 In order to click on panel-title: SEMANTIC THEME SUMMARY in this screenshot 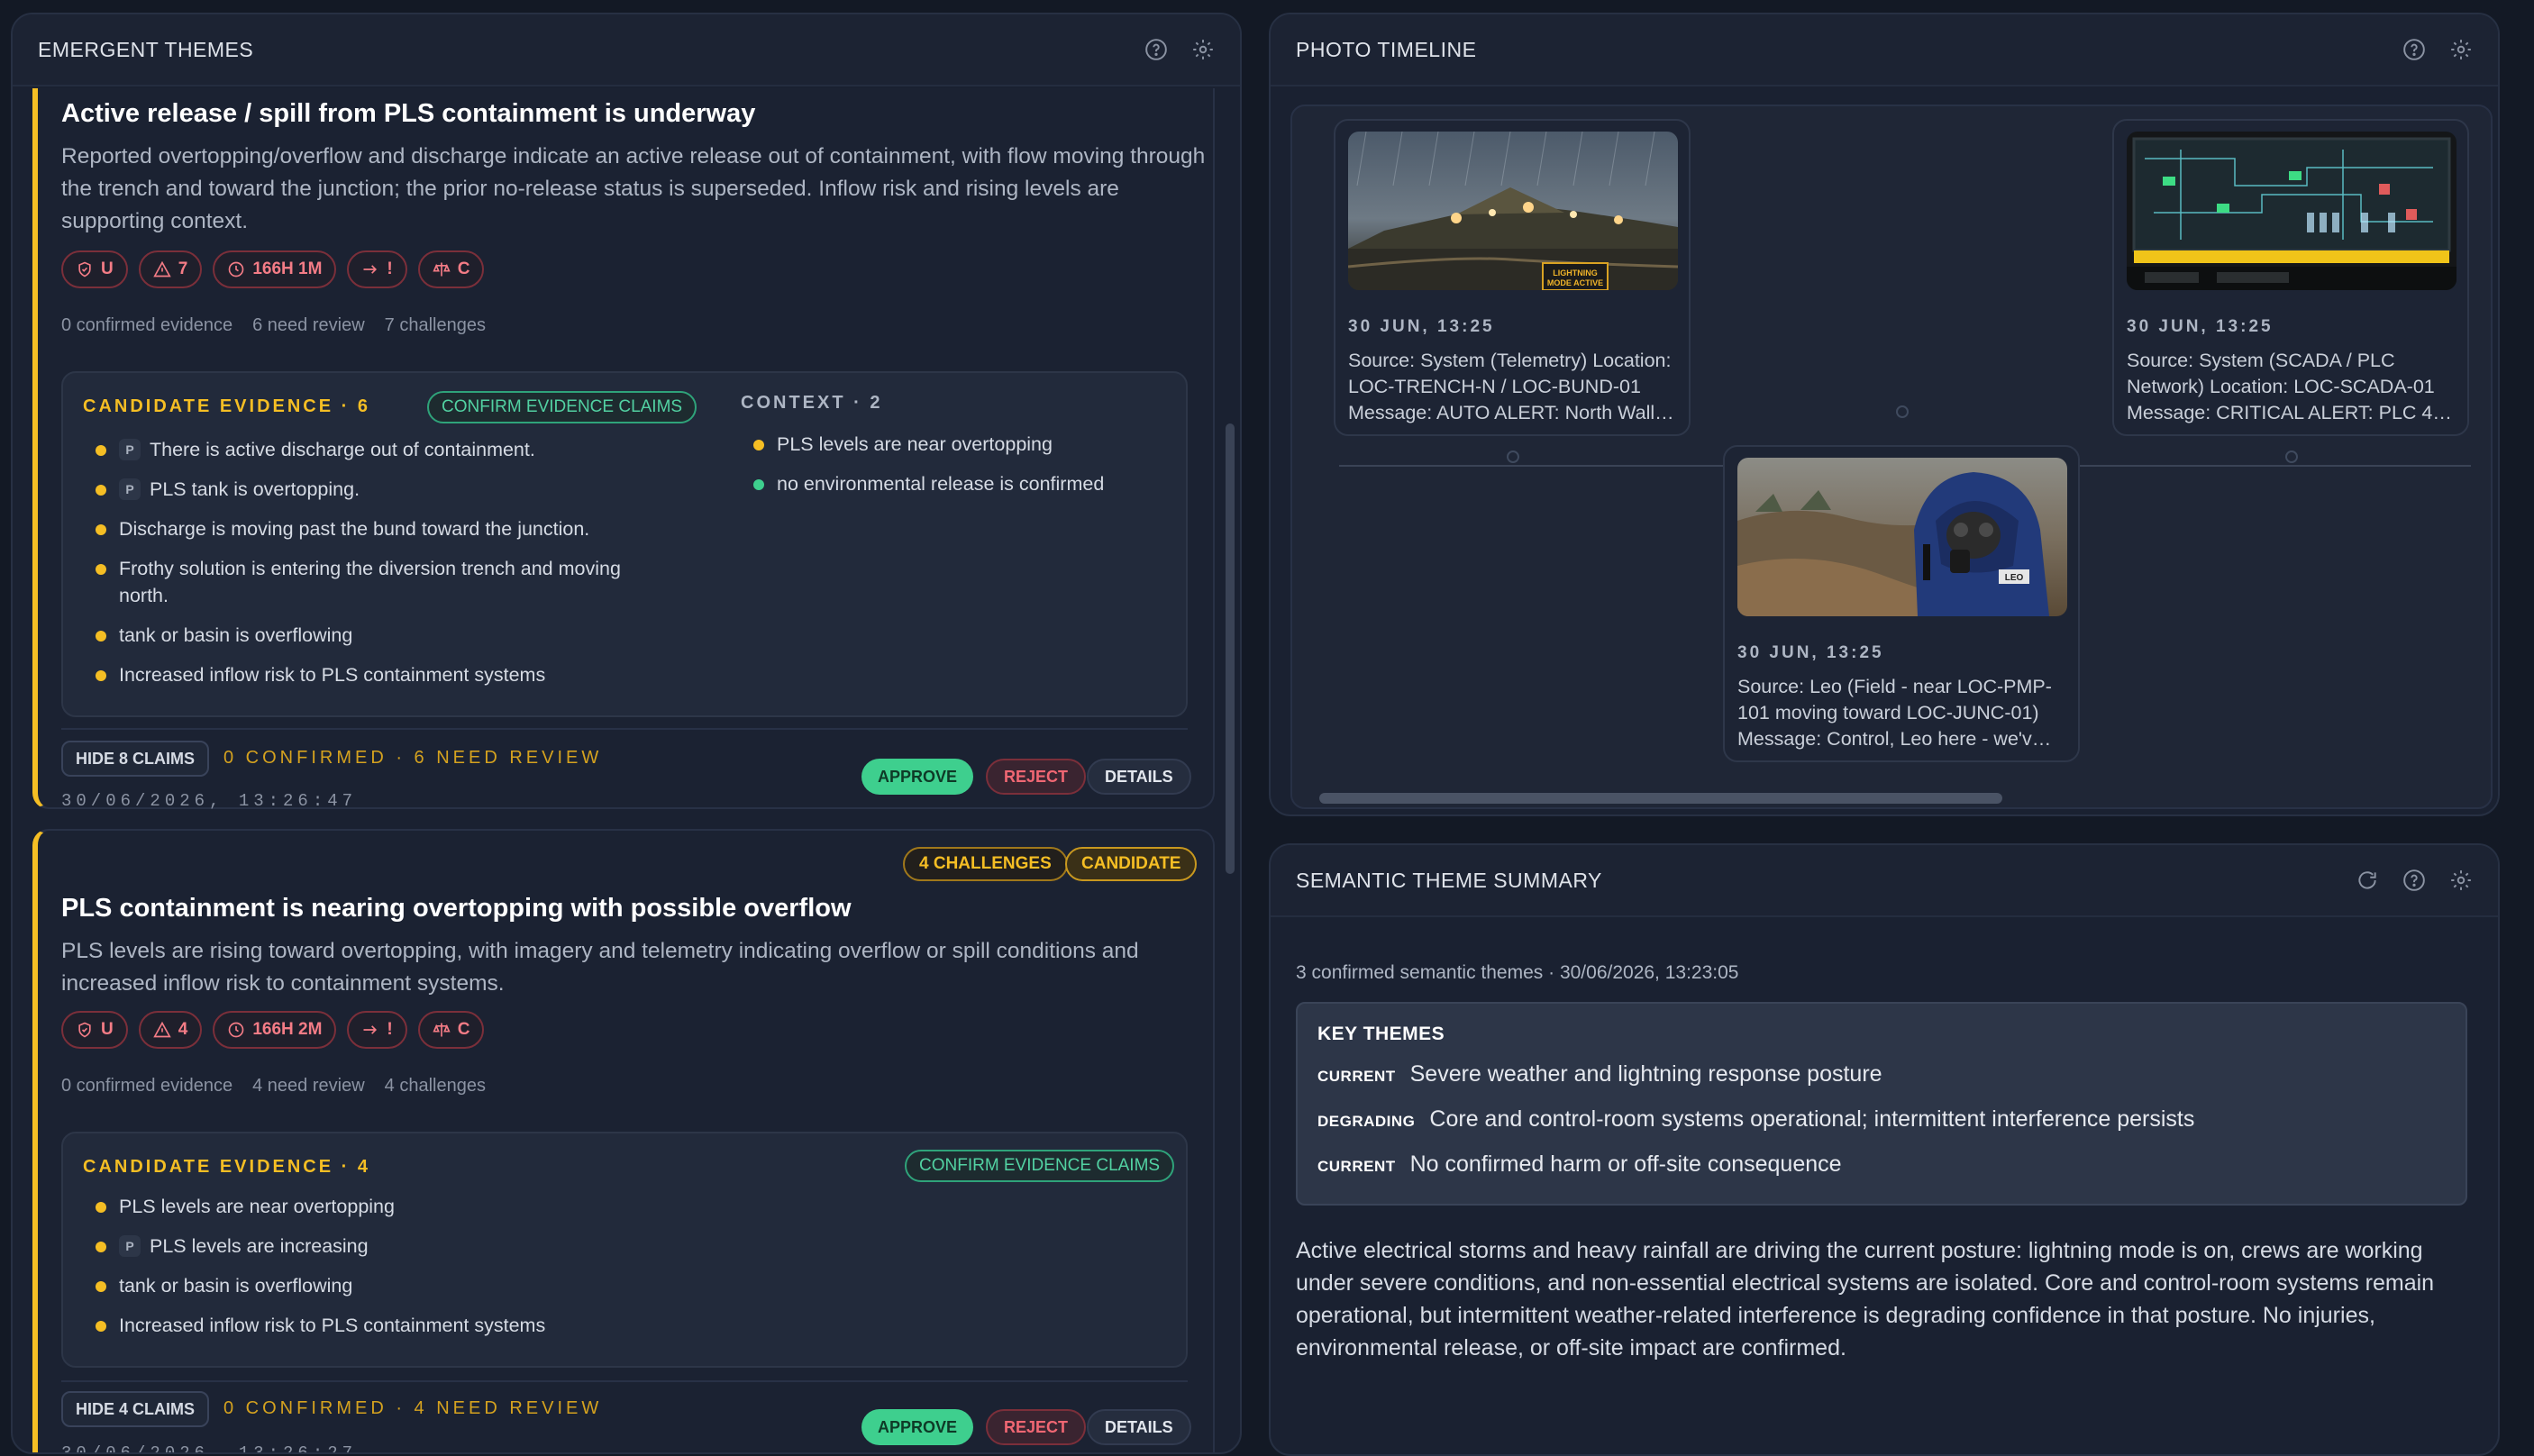, I will do `click(1449, 880)`.